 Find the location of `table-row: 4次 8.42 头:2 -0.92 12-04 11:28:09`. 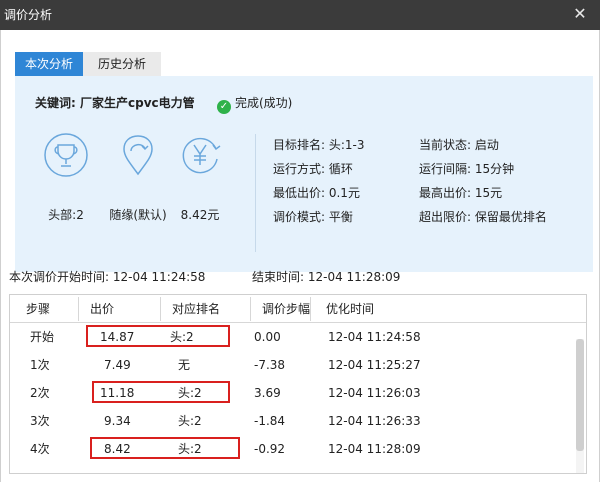

table-row: 4次 8.42 头:2 -0.92 12-04 11:28:09 is located at coordinates (295, 449).